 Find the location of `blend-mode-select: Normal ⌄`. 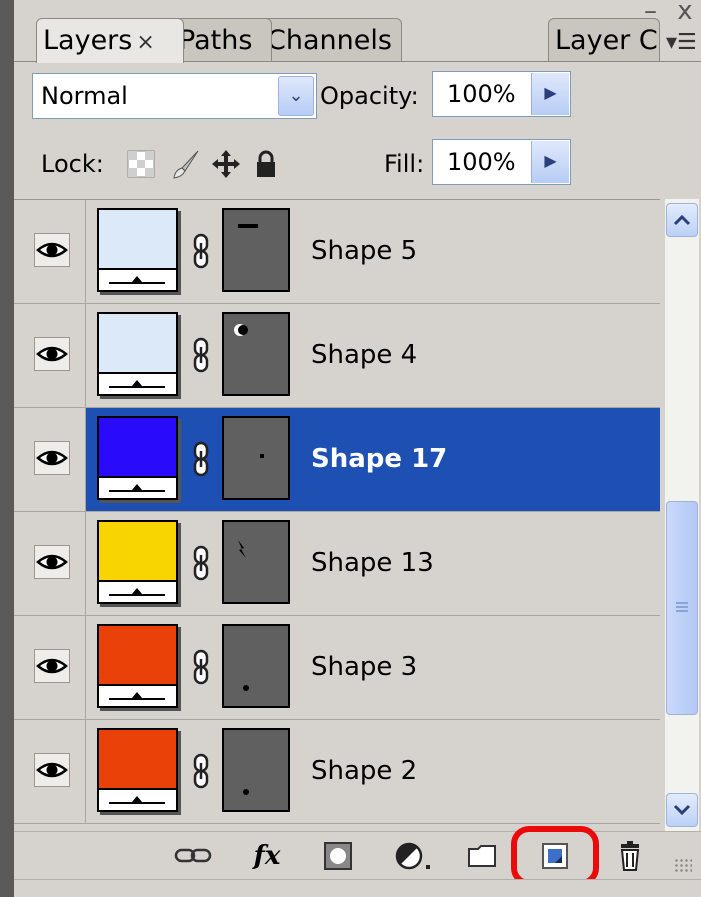

blend-mode-select: Normal ⌄ is located at coordinates (174, 96).